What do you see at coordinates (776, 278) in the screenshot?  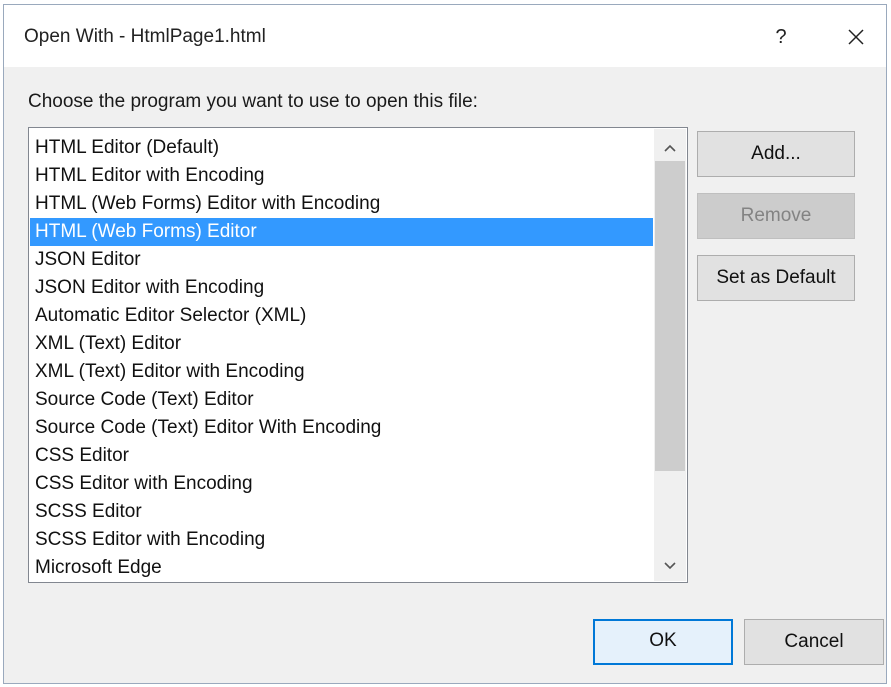 I see `set-as-default-button: Set as Default` at bounding box center [776, 278].